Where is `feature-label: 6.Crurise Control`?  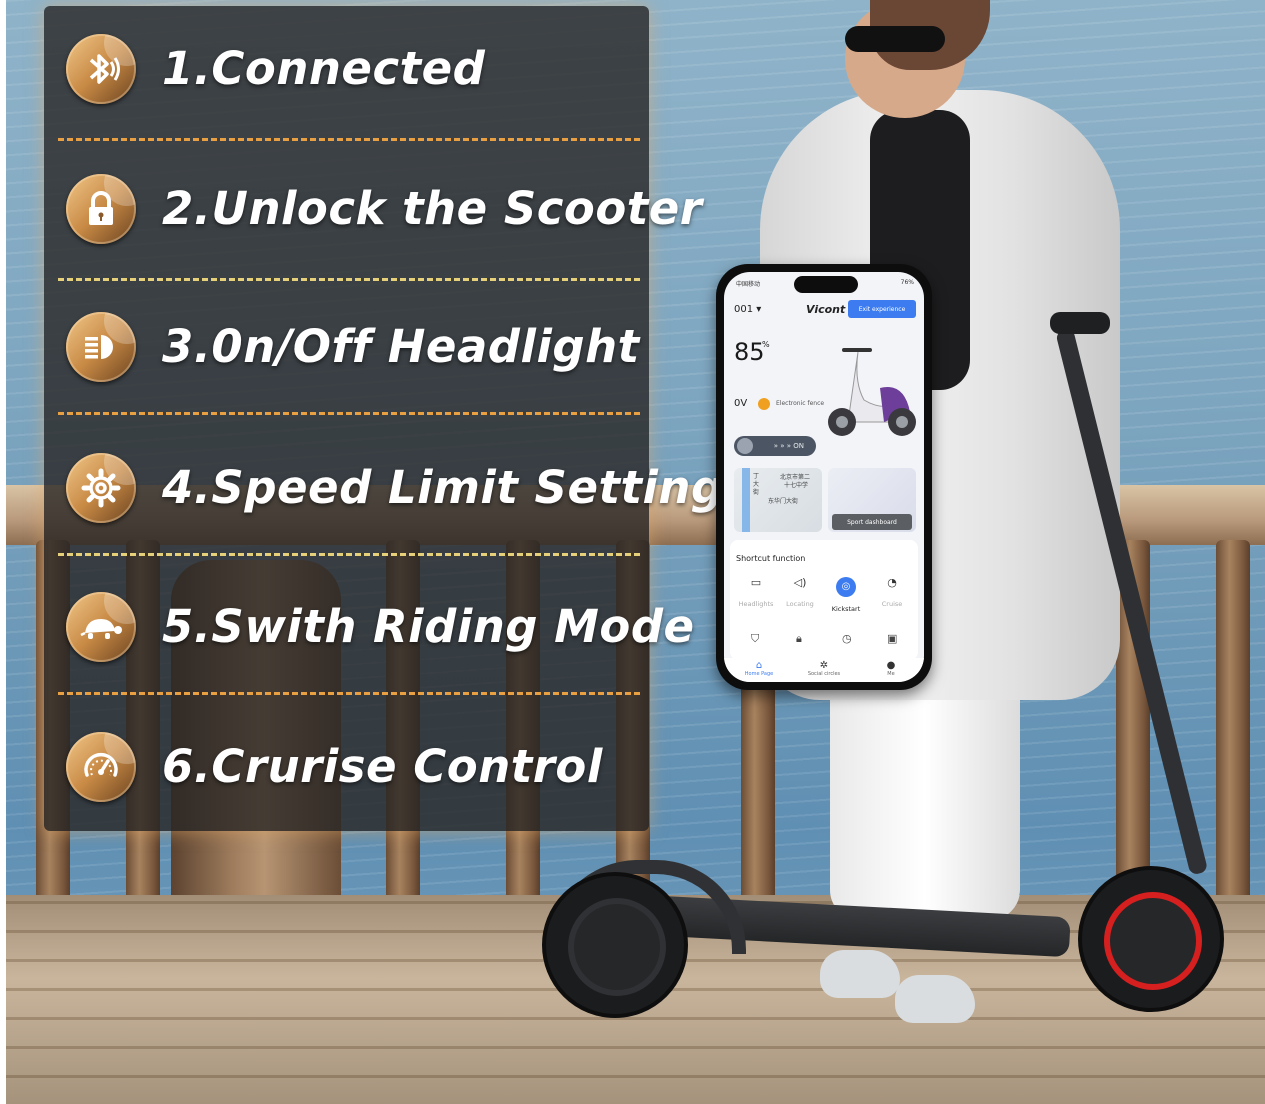
feature-label: 6.Crurise Control is located at coordinates (382, 766).